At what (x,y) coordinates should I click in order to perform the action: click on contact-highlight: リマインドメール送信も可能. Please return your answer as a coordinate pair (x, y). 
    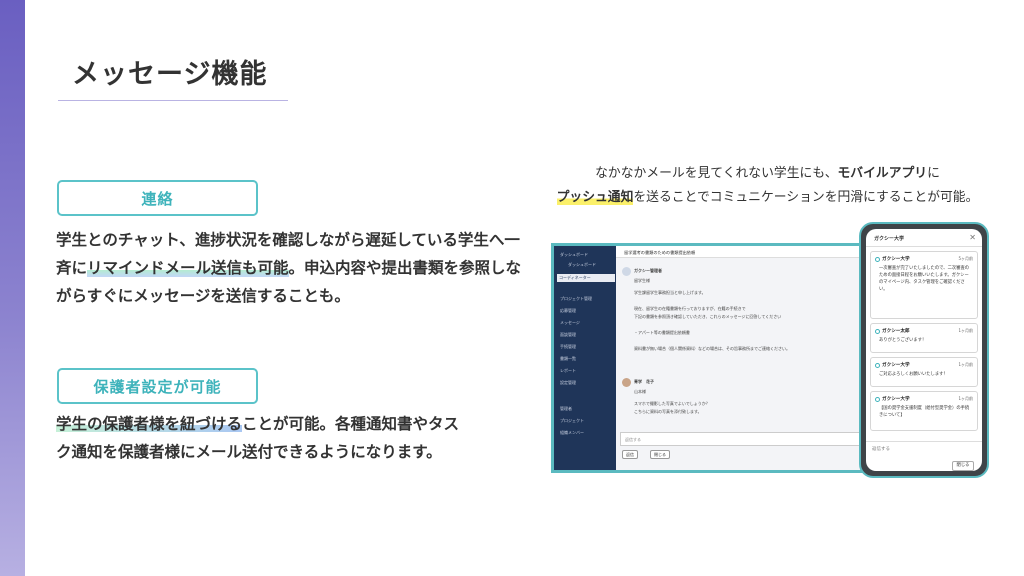
    Looking at the image, I should click on (188, 268).